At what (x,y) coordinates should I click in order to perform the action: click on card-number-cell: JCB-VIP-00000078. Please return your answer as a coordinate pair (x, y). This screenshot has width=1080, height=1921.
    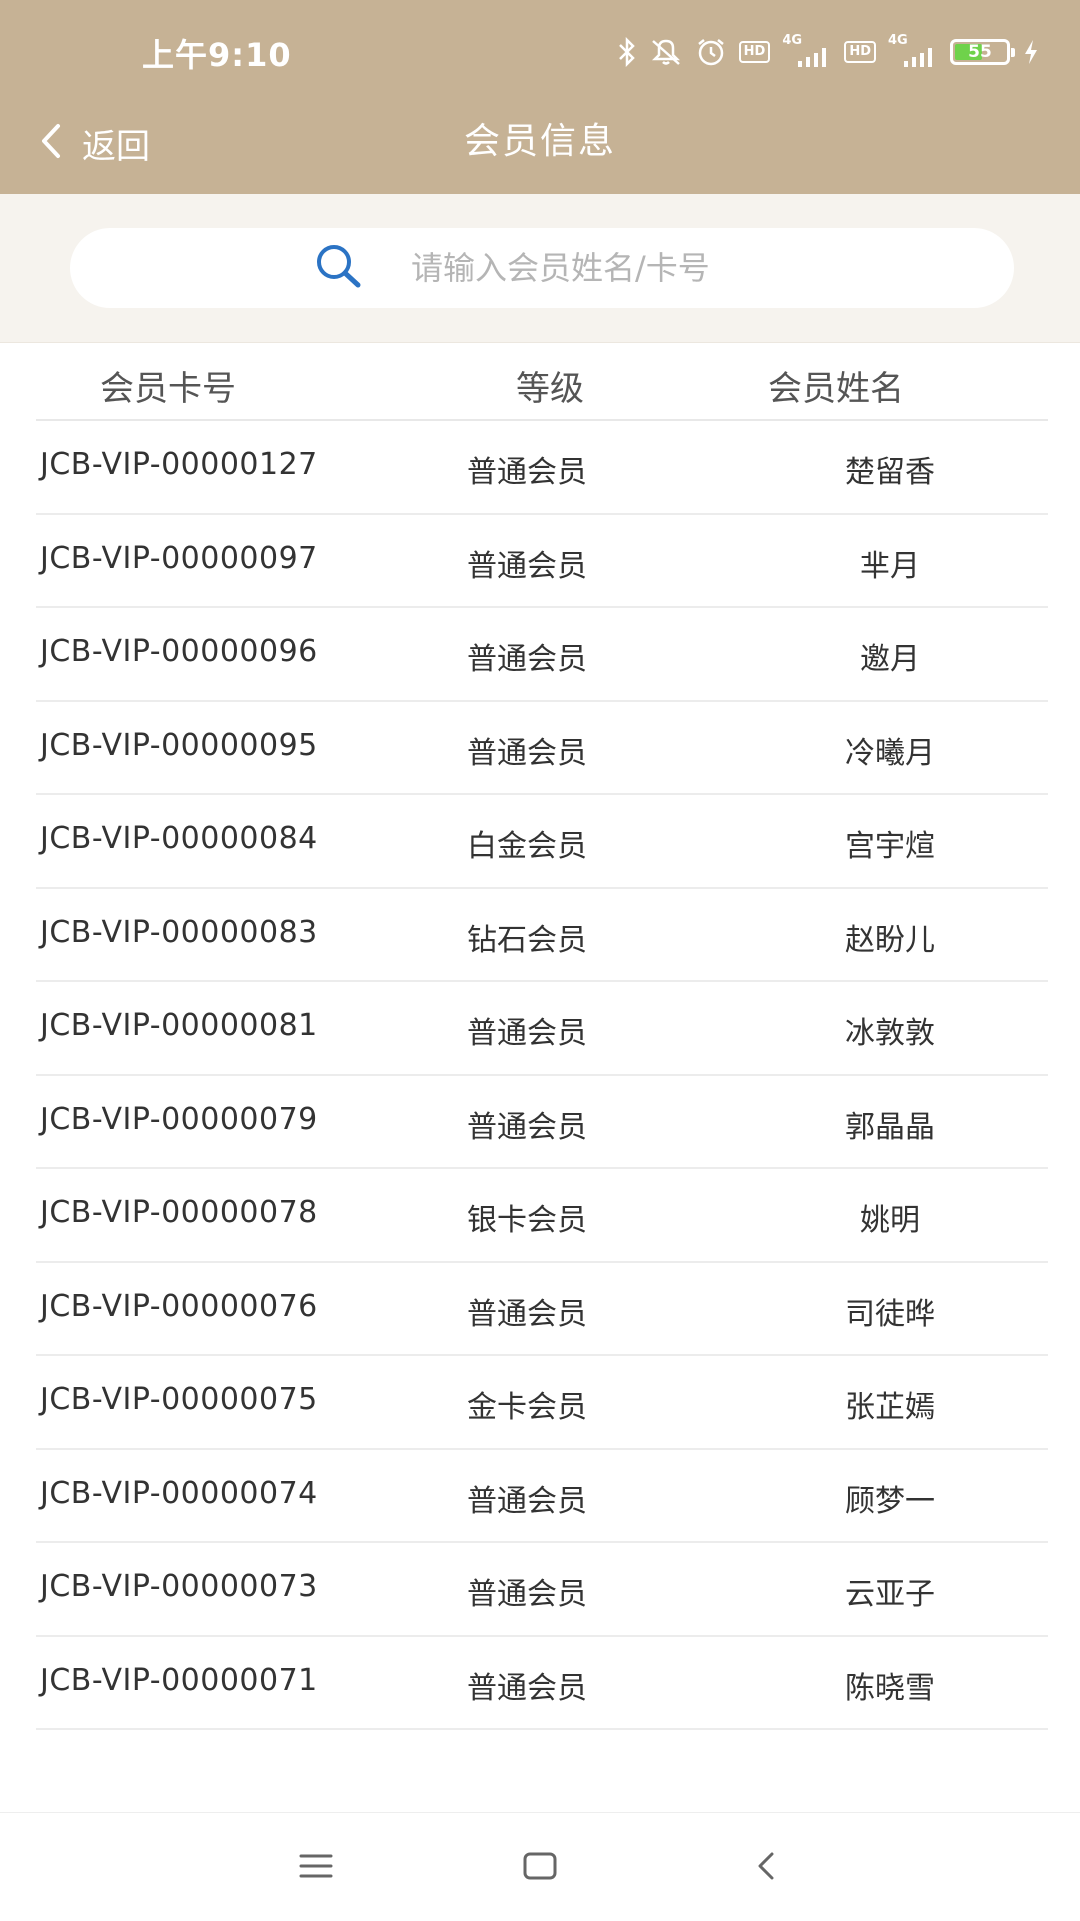
    Looking at the image, I should click on (179, 1212).